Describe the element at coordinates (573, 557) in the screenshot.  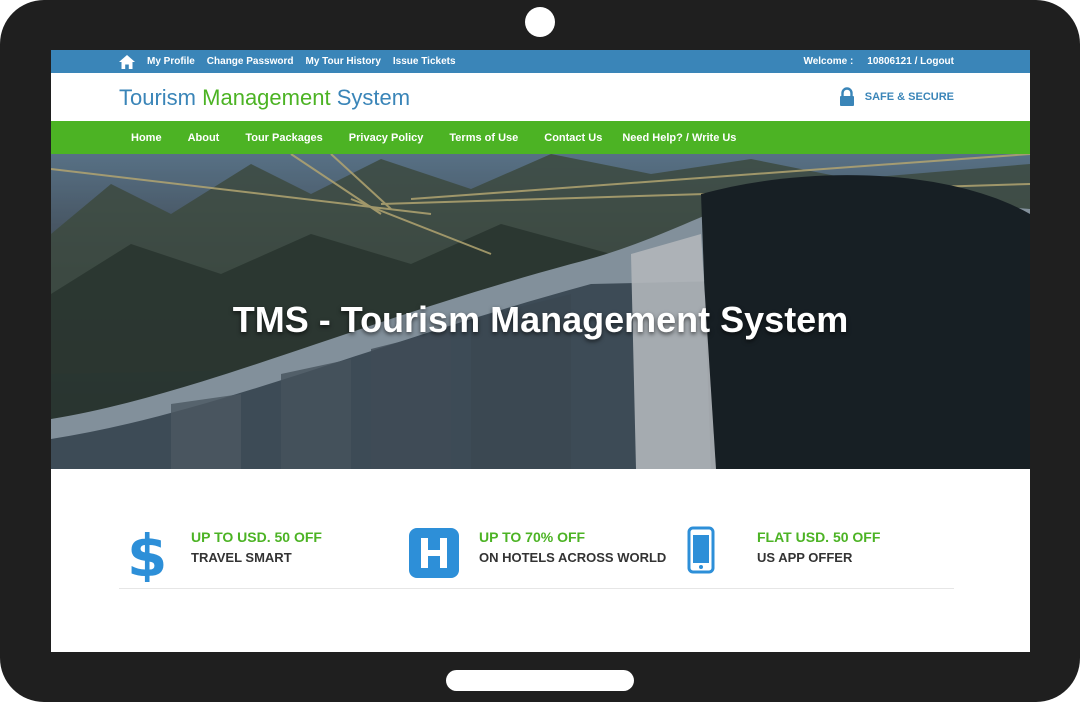
I see `offer-subtitle: ON HOTELS ACROSS WORLD` at that location.